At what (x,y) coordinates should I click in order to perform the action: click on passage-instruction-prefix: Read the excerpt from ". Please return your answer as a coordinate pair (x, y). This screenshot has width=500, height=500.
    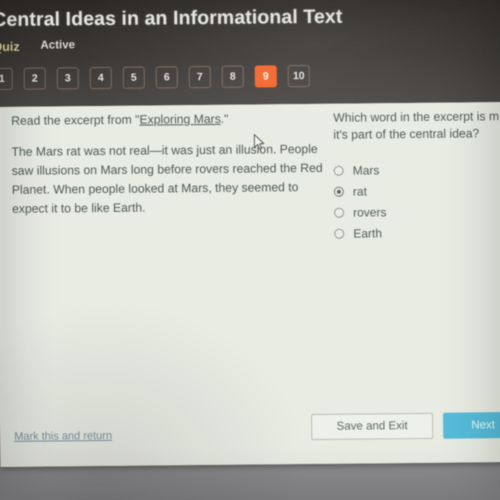
    Looking at the image, I should click on (75, 120).